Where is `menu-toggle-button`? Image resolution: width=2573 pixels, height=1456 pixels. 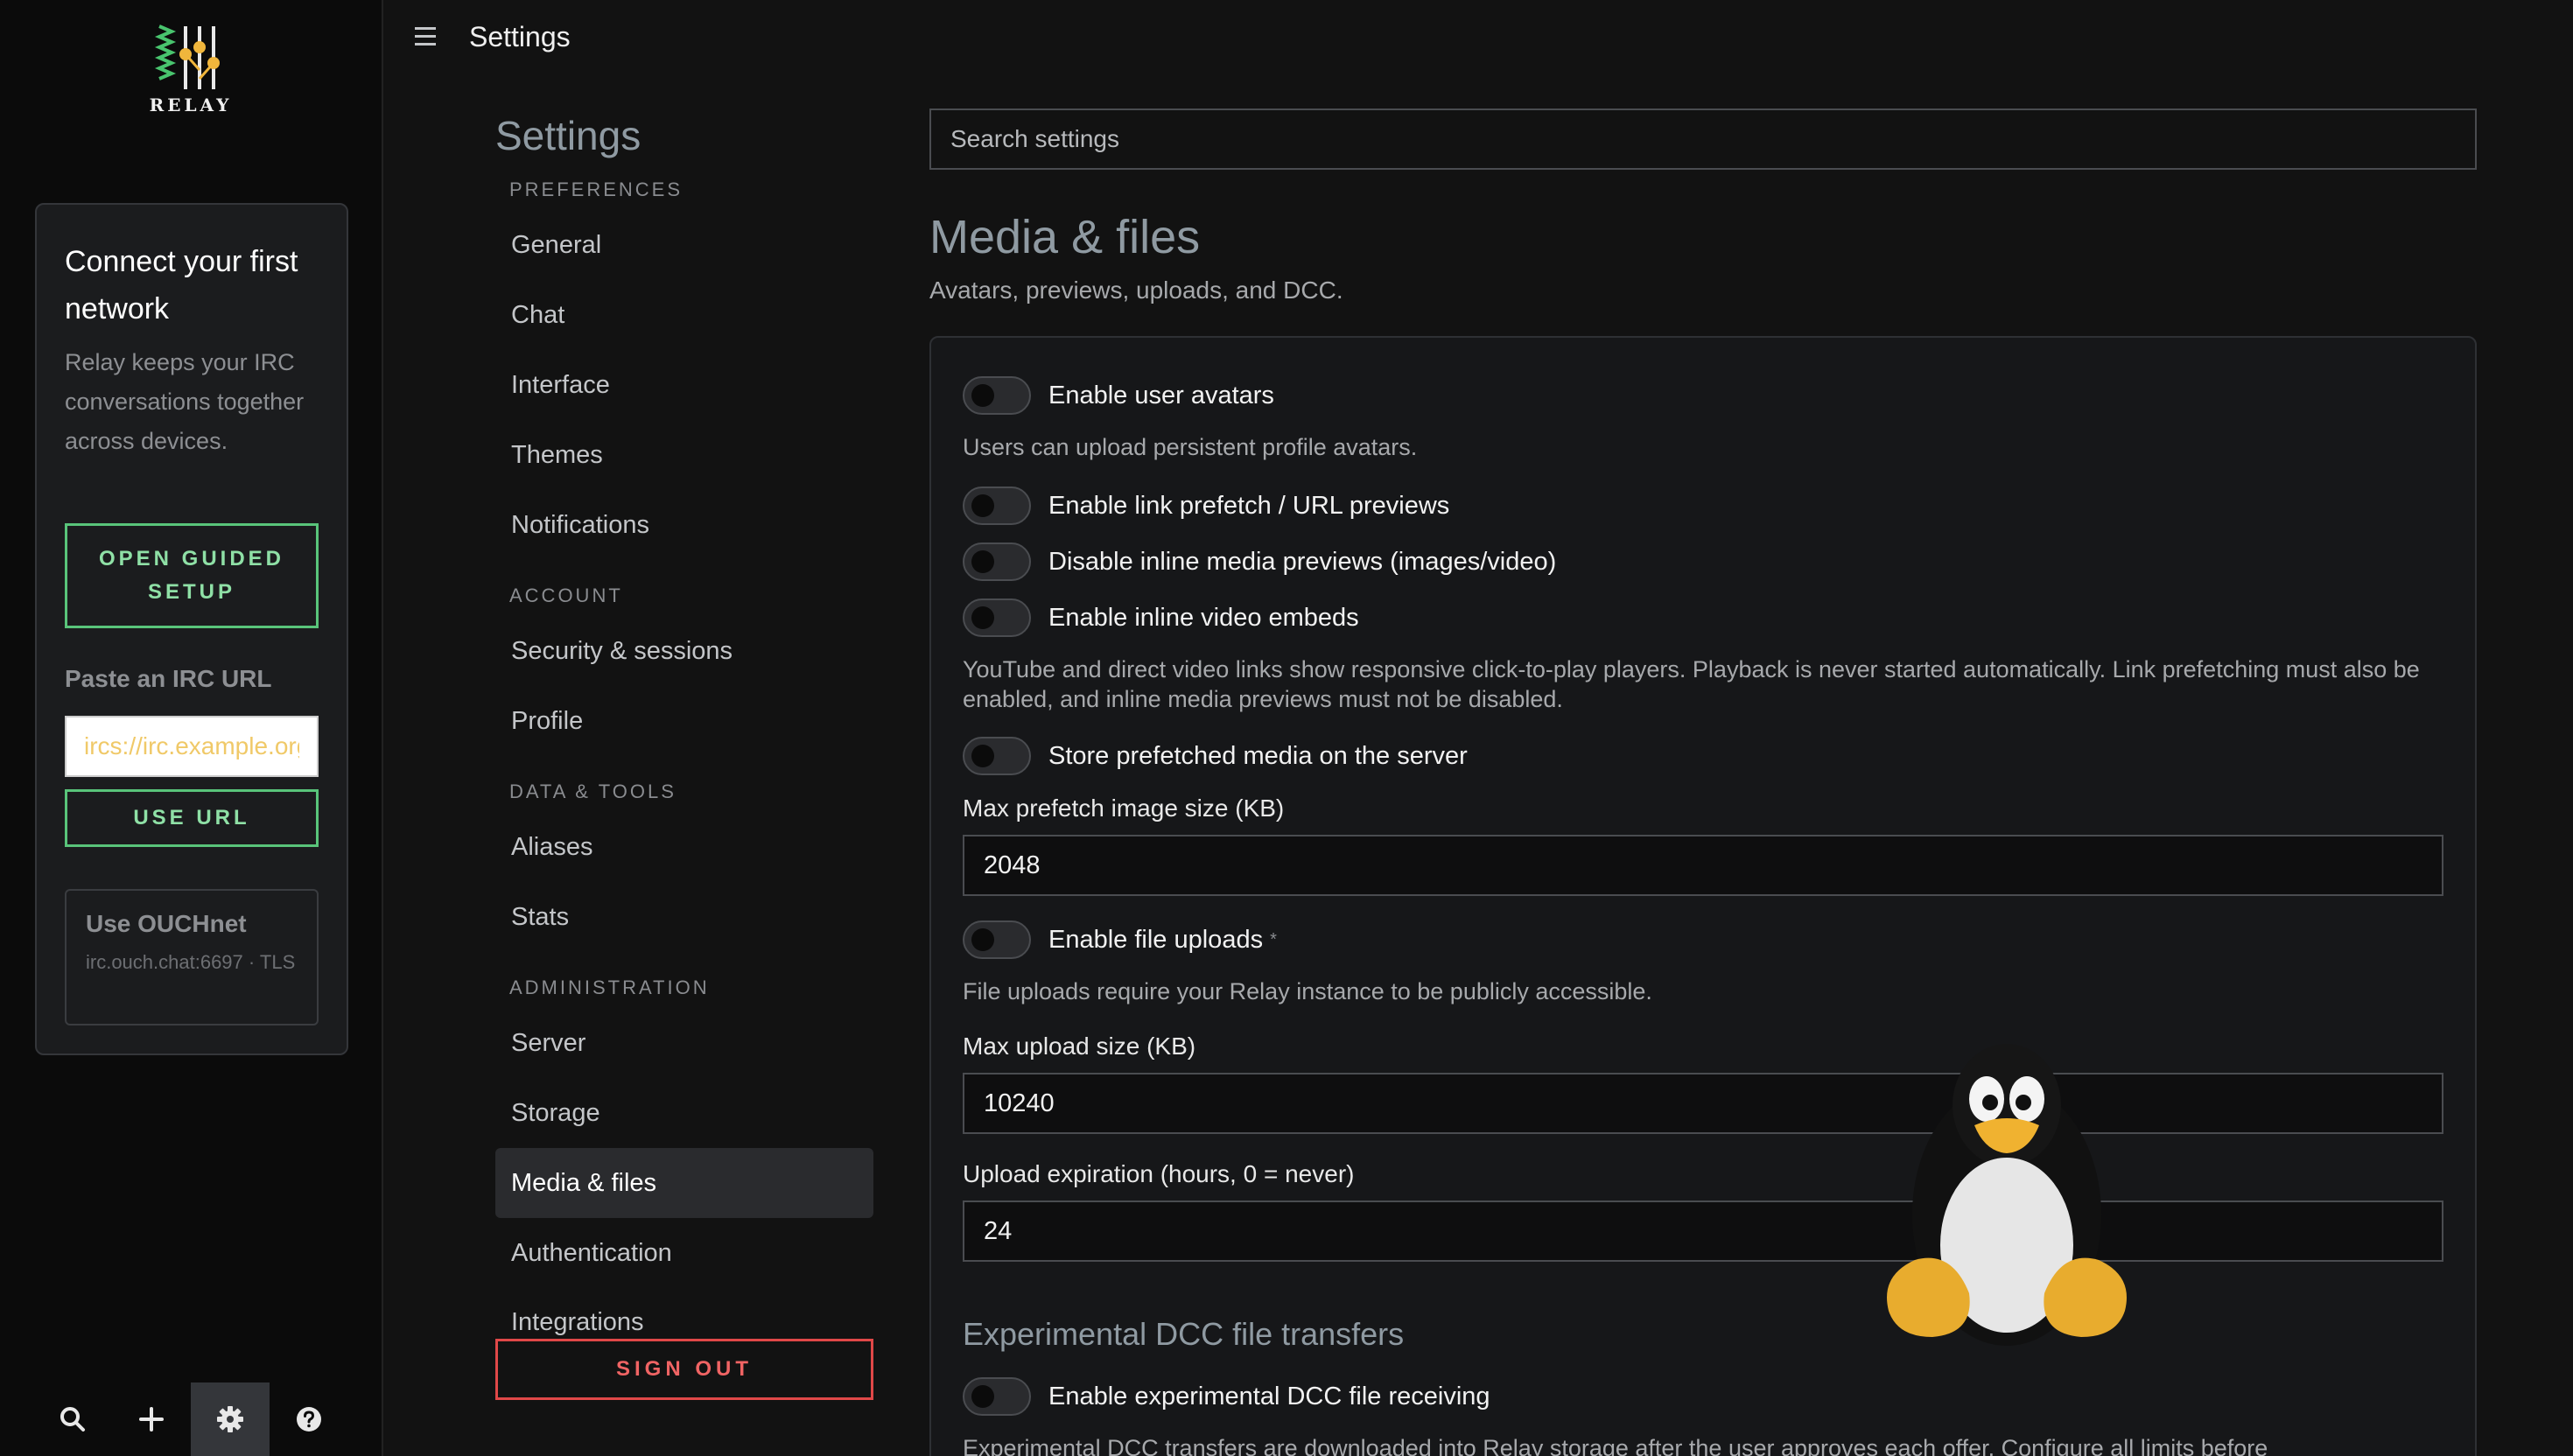
menu-toggle-button is located at coordinates (426, 36).